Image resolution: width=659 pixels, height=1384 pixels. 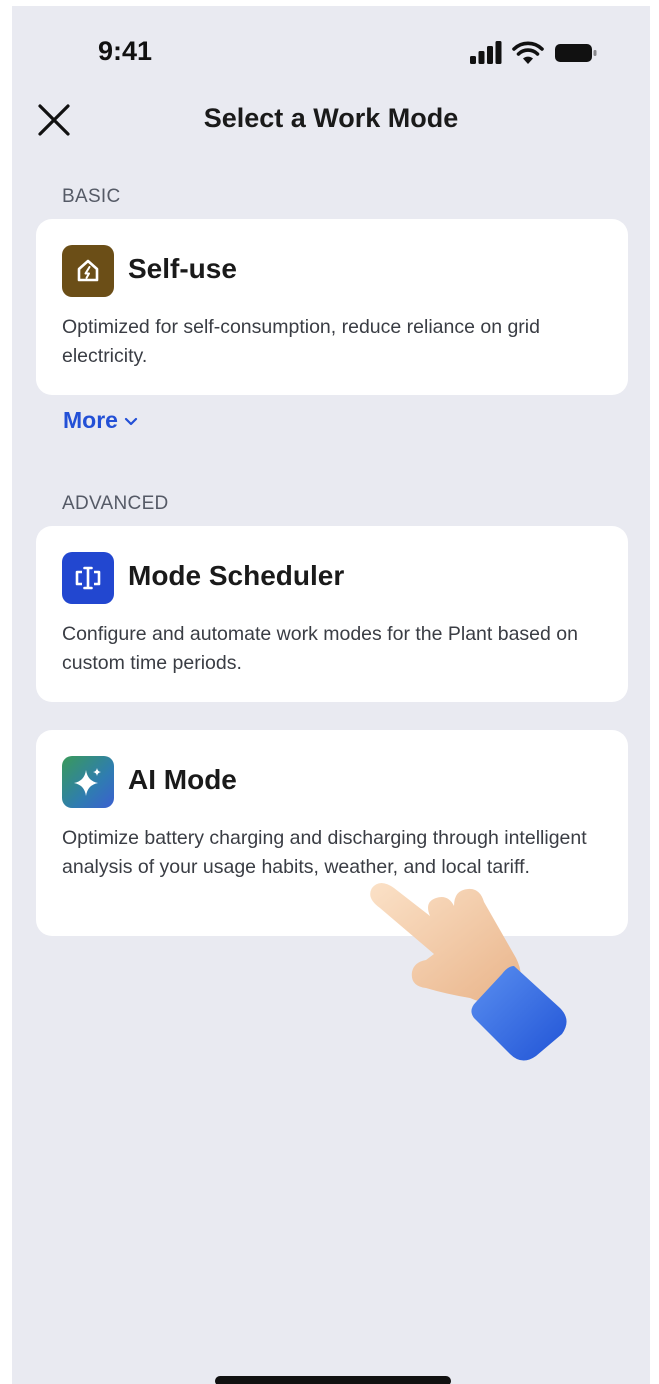 I want to click on home-indicator, so click(x=333, y=1380).